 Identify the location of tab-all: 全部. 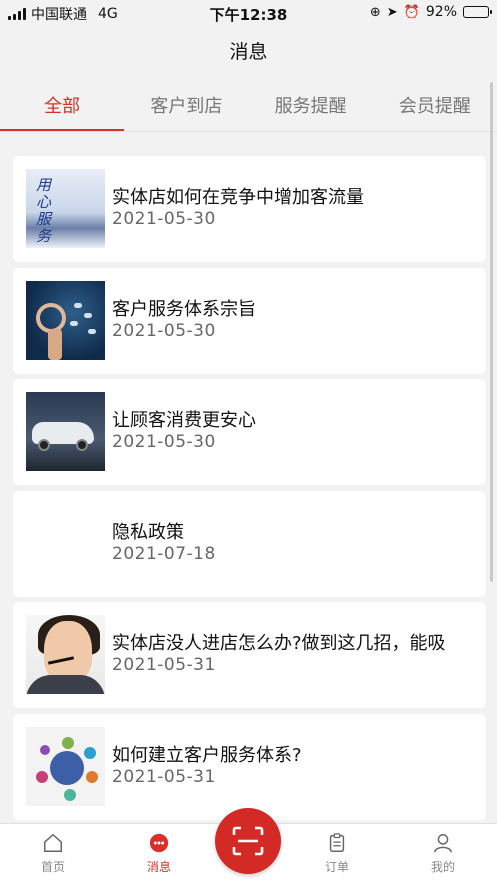
(62, 105).